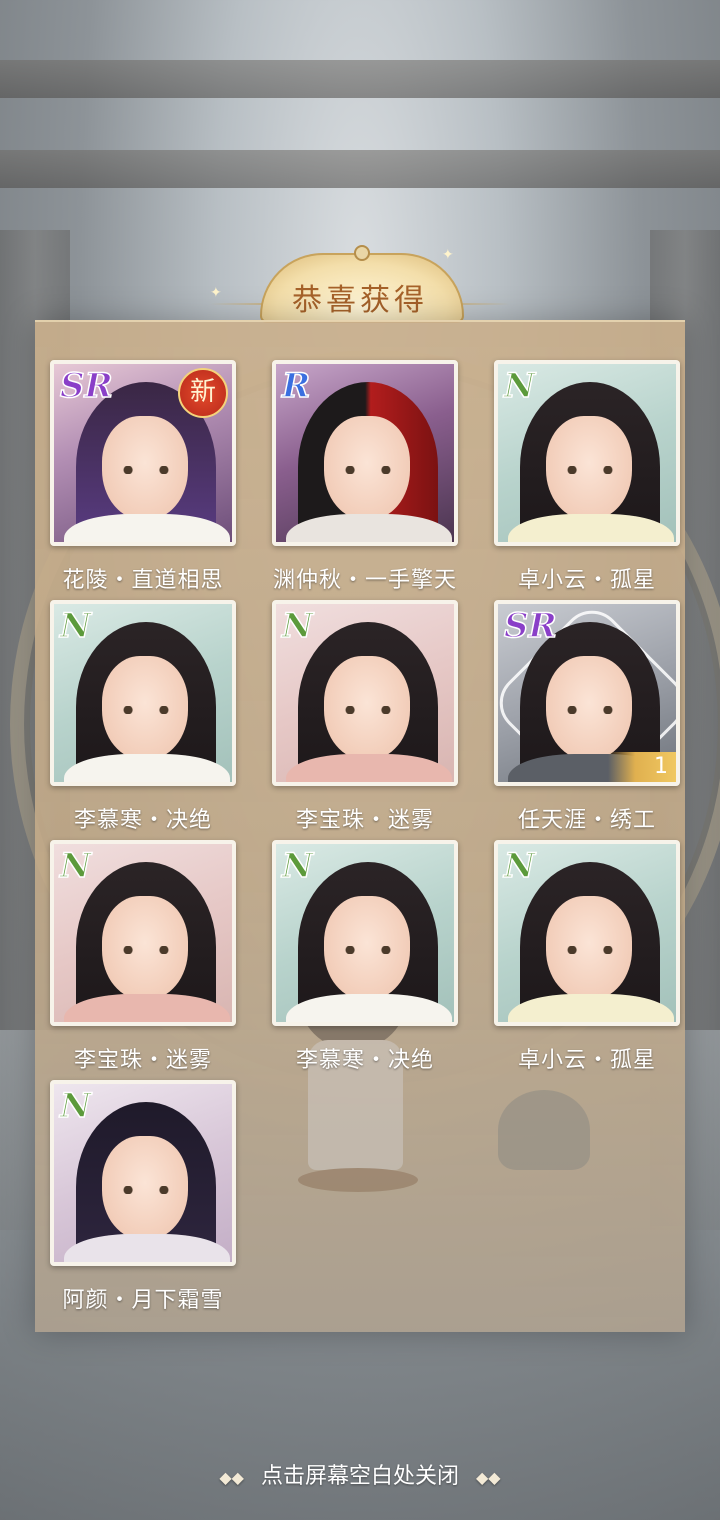  I want to click on close-hint-text: 点击屏幕空白处关闭, so click(359, 1476).